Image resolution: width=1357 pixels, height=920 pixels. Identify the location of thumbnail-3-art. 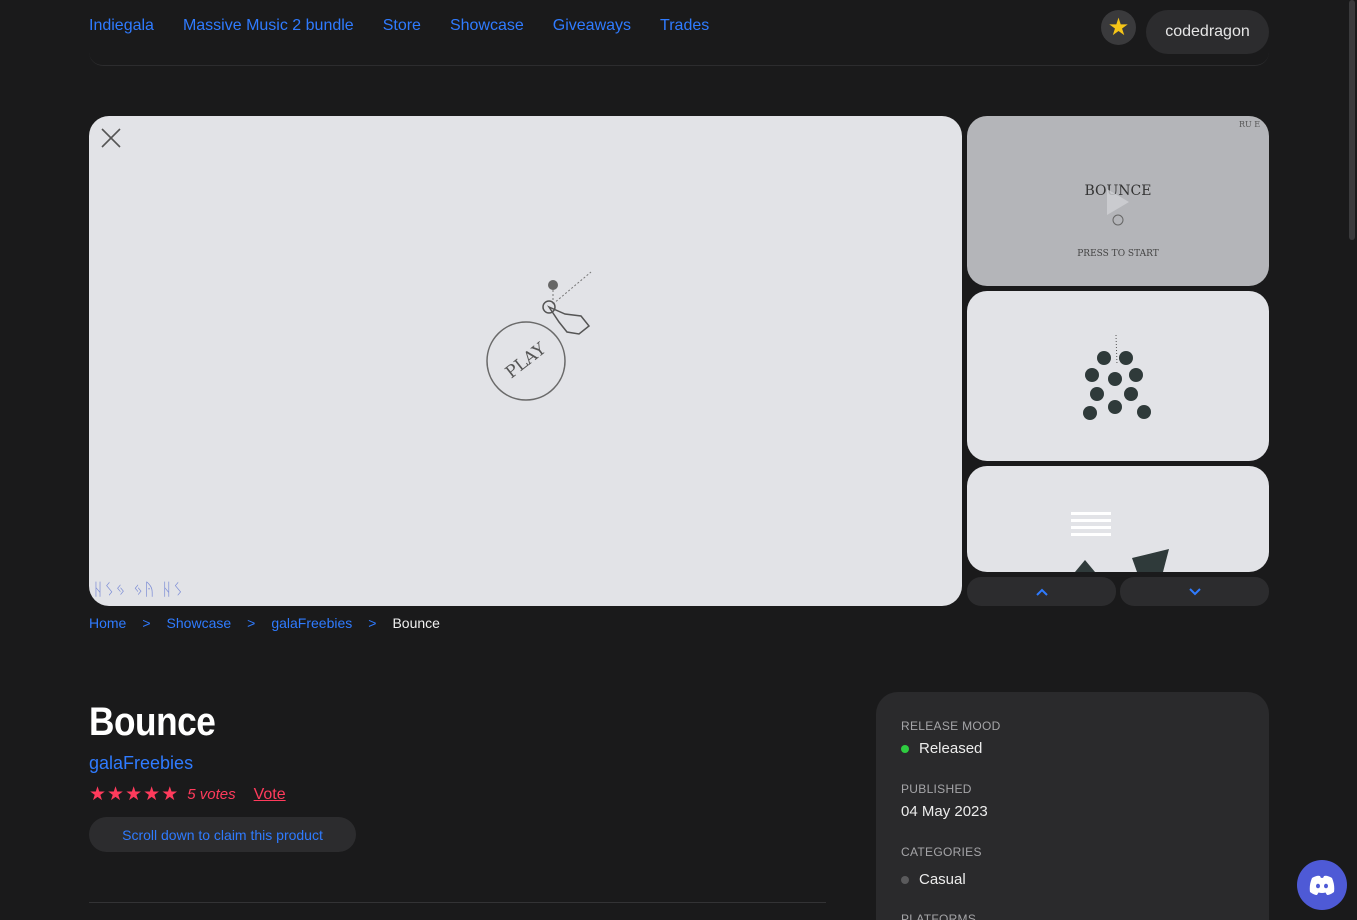
(1120, 542).